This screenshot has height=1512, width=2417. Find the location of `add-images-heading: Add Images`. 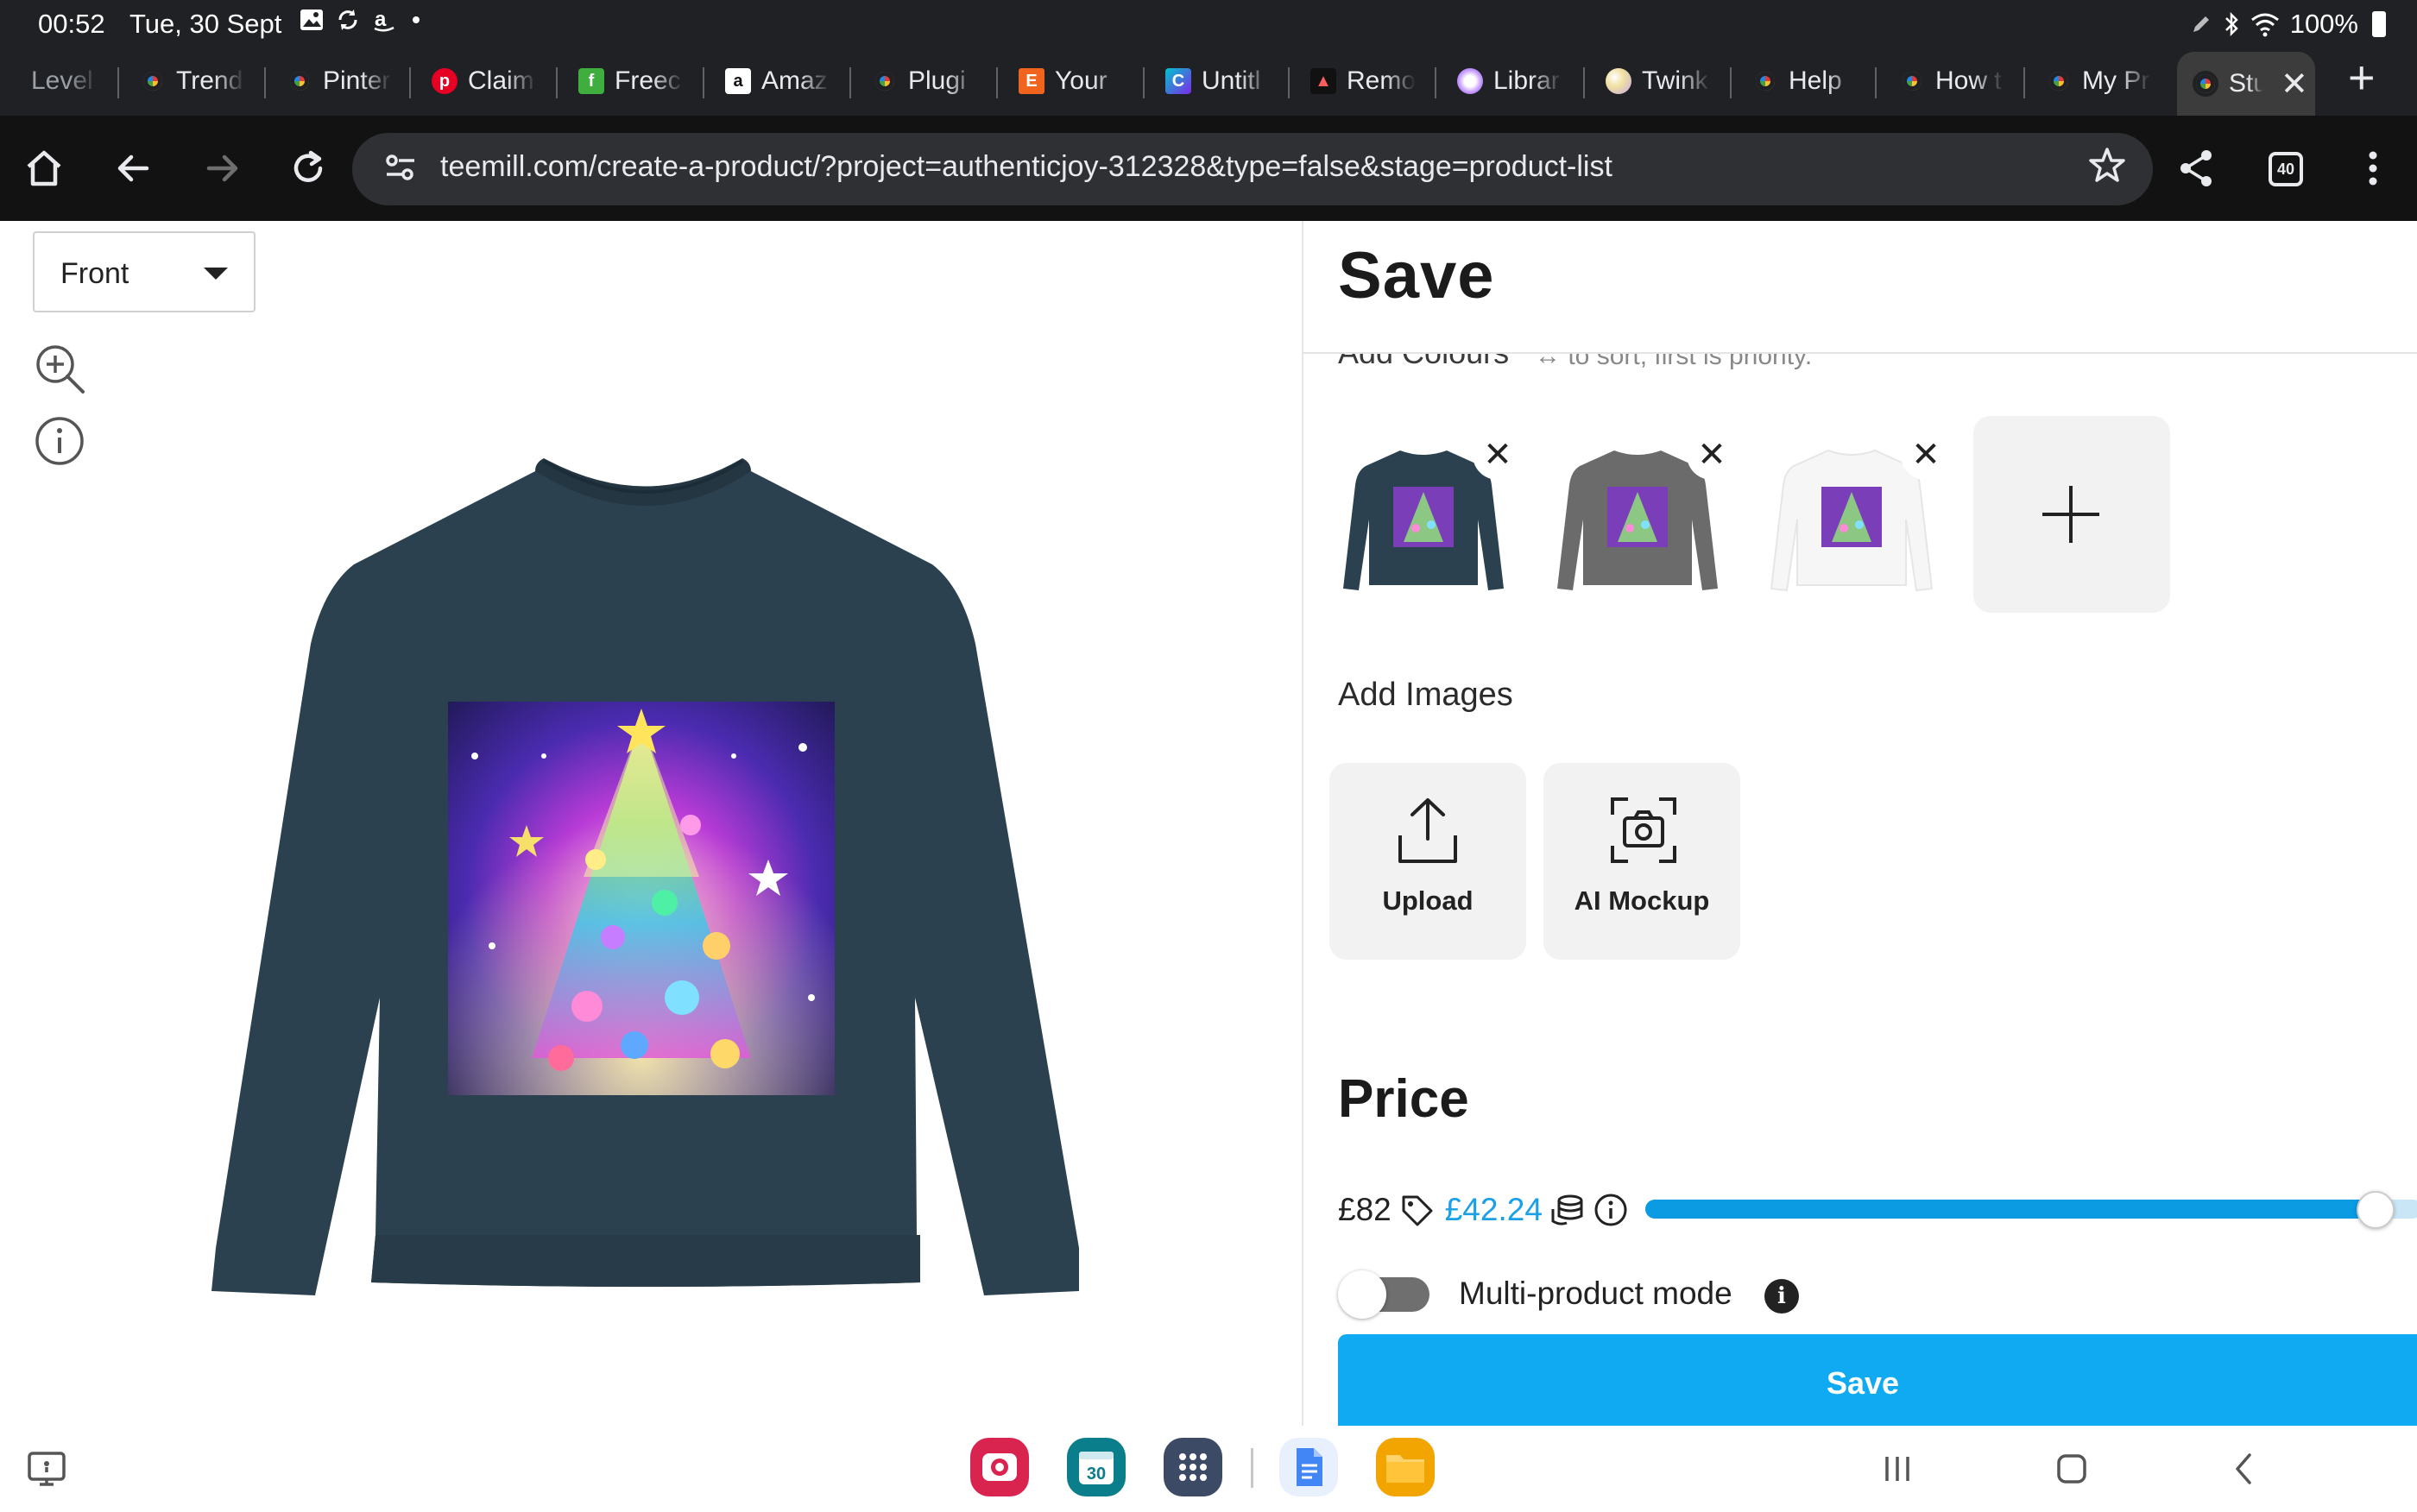

add-images-heading: Add Images is located at coordinates (1425, 695).